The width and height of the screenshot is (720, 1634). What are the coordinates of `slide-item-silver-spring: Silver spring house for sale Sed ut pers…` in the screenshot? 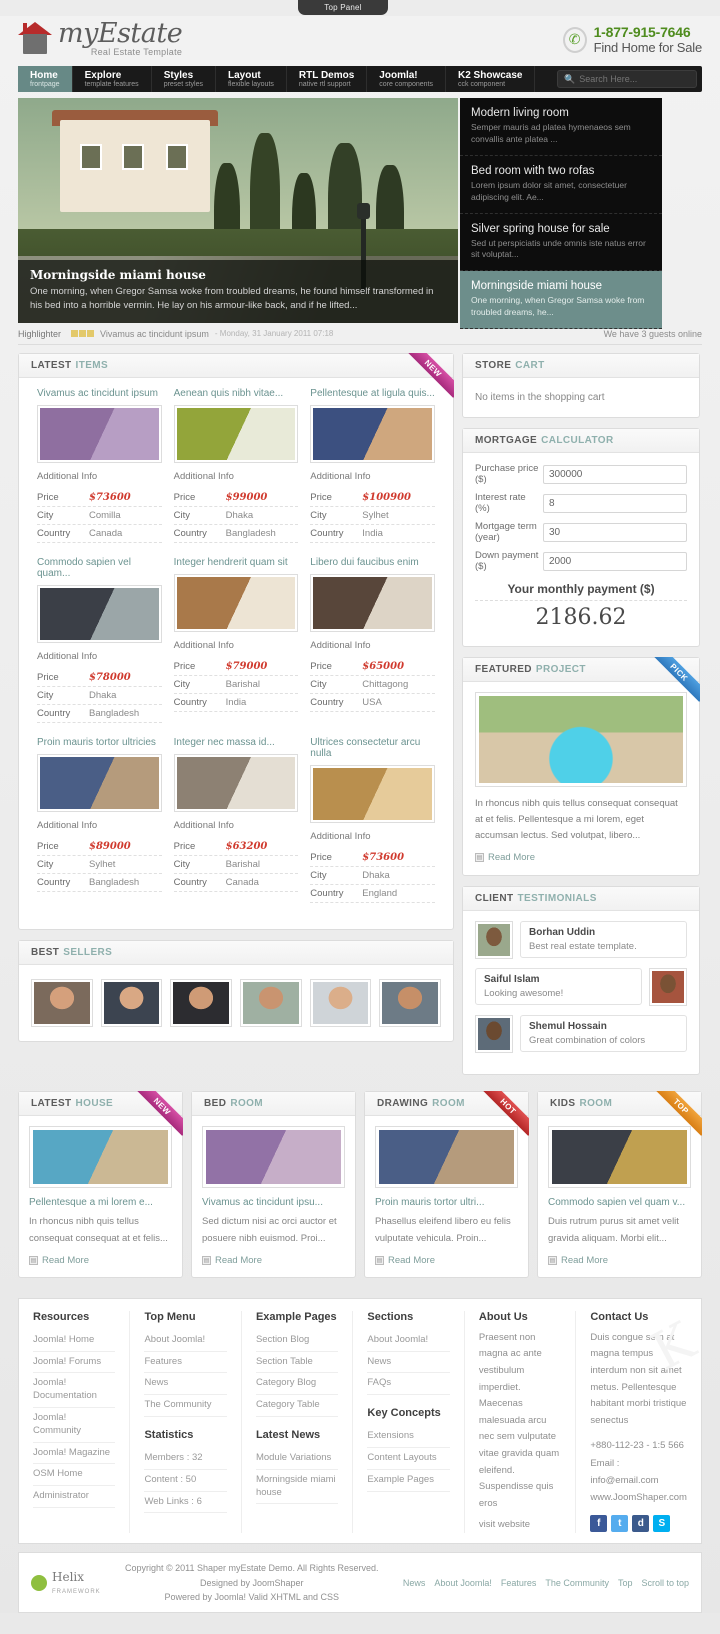 It's located at (561, 243).